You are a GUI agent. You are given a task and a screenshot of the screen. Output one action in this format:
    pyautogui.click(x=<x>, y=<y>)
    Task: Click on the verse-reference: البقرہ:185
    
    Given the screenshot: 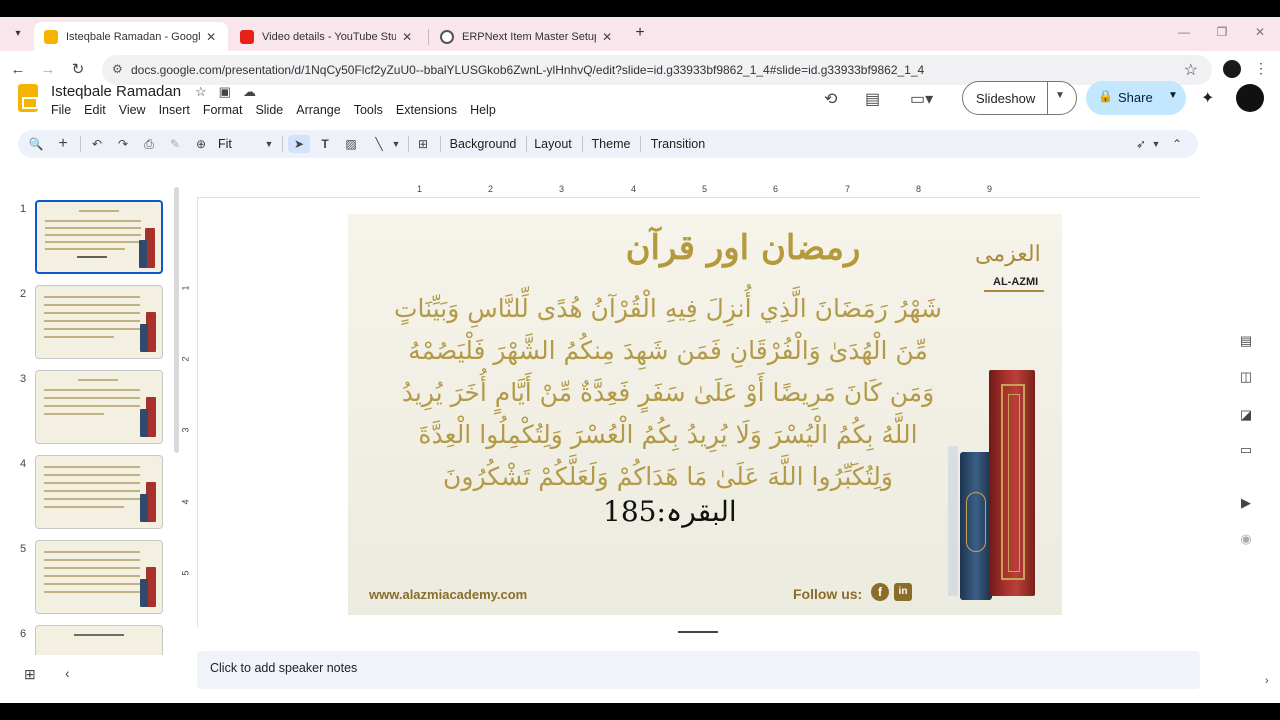 What is the action you would take?
    pyautogui.click(x=670, y=511)
    